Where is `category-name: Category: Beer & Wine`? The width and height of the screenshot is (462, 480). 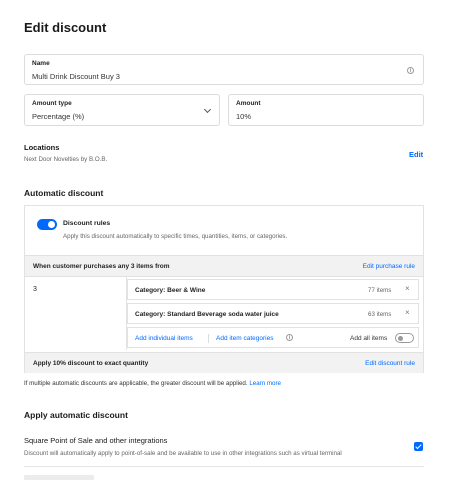 category-name: Category: Beer & Wine is located at coordinates (170, 290).